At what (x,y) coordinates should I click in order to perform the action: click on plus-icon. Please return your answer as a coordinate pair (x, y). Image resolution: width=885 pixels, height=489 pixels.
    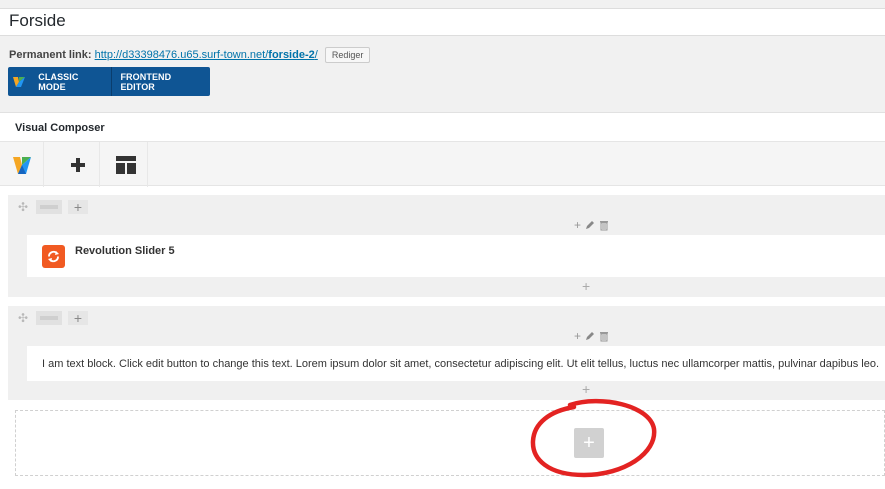
    Looking at the image, I should click on (77, 164).